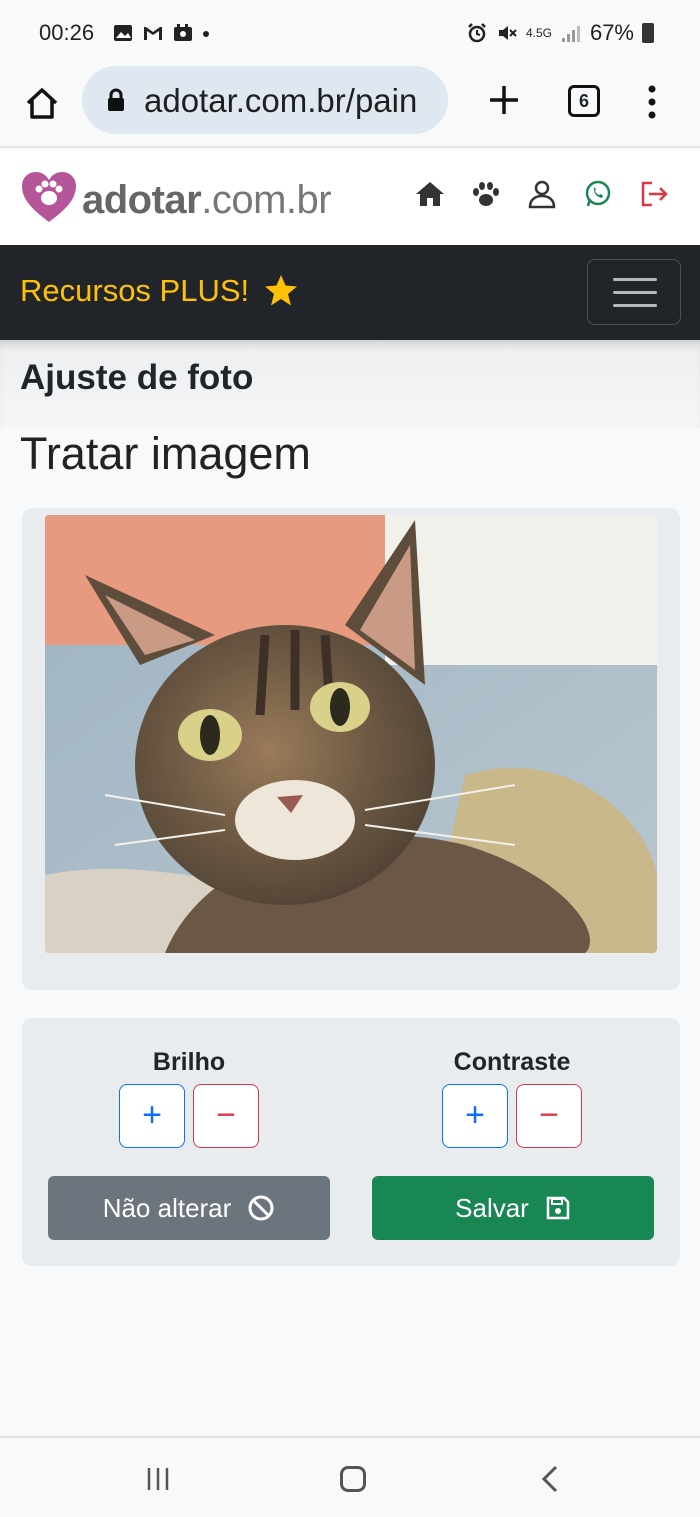  Describe the element at coordinates (538, 33) in the screenshot. I see `network-type: 4.5G` at that location.